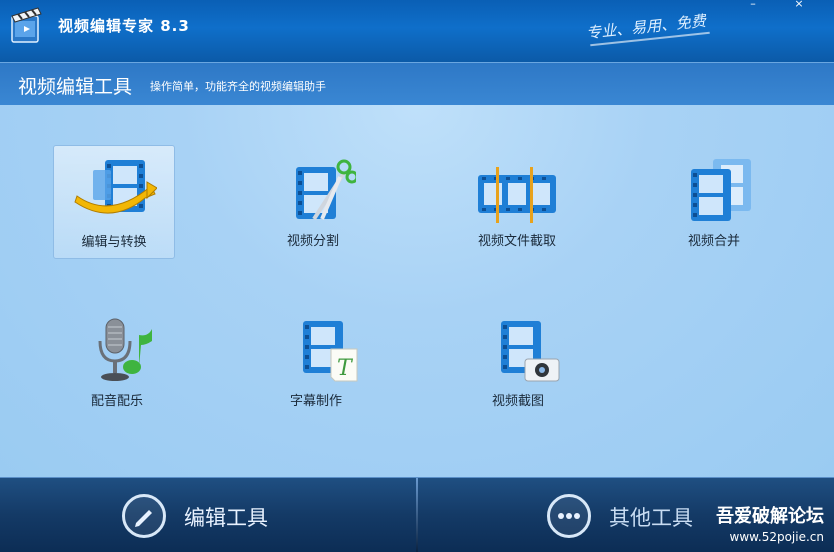 The height and width of the screenshot is (552, 834). Describe the element at coordinates (326, 190) in the screenshot. I see `film-scissors-icon` at that location.